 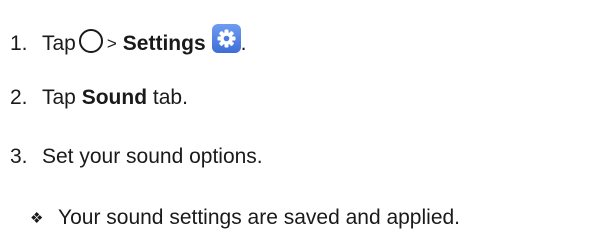 I want to click on step-text: Set your sound options., so click(x=152, y=156).